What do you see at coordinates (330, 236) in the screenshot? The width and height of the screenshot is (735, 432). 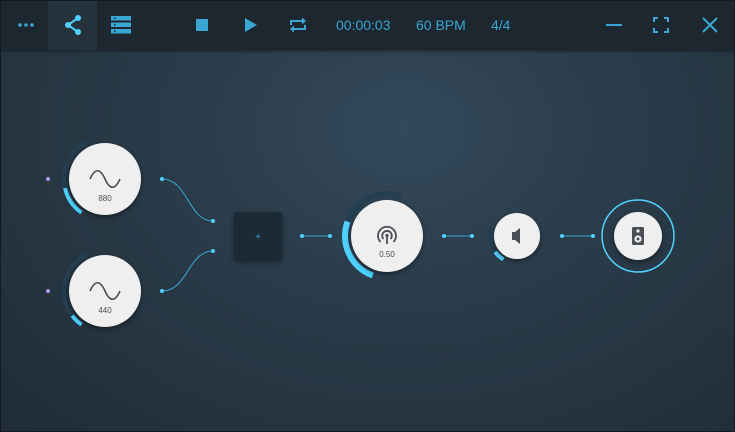 I see `delay-input-port` at bounding box center [330, 236].